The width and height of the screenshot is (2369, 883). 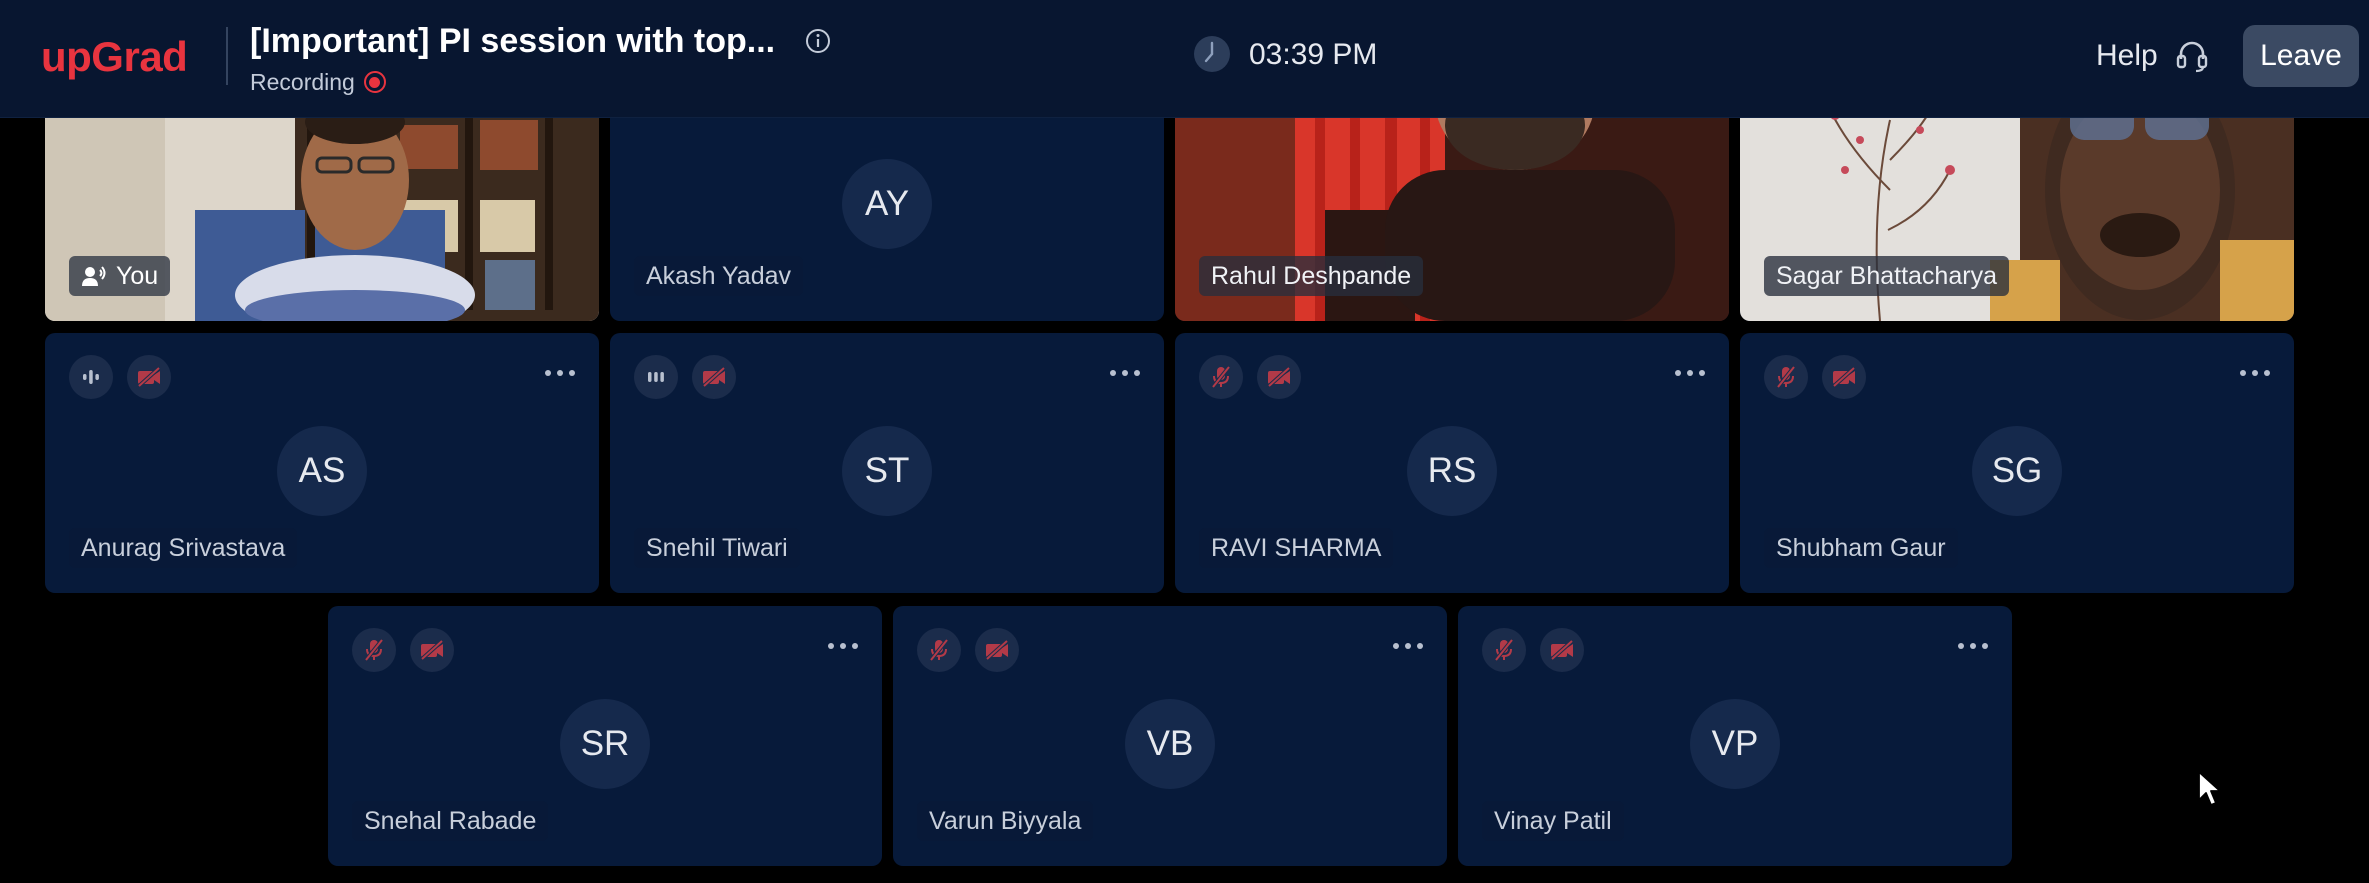 I want to click on avatar: AS, so click(x=322, y=471).